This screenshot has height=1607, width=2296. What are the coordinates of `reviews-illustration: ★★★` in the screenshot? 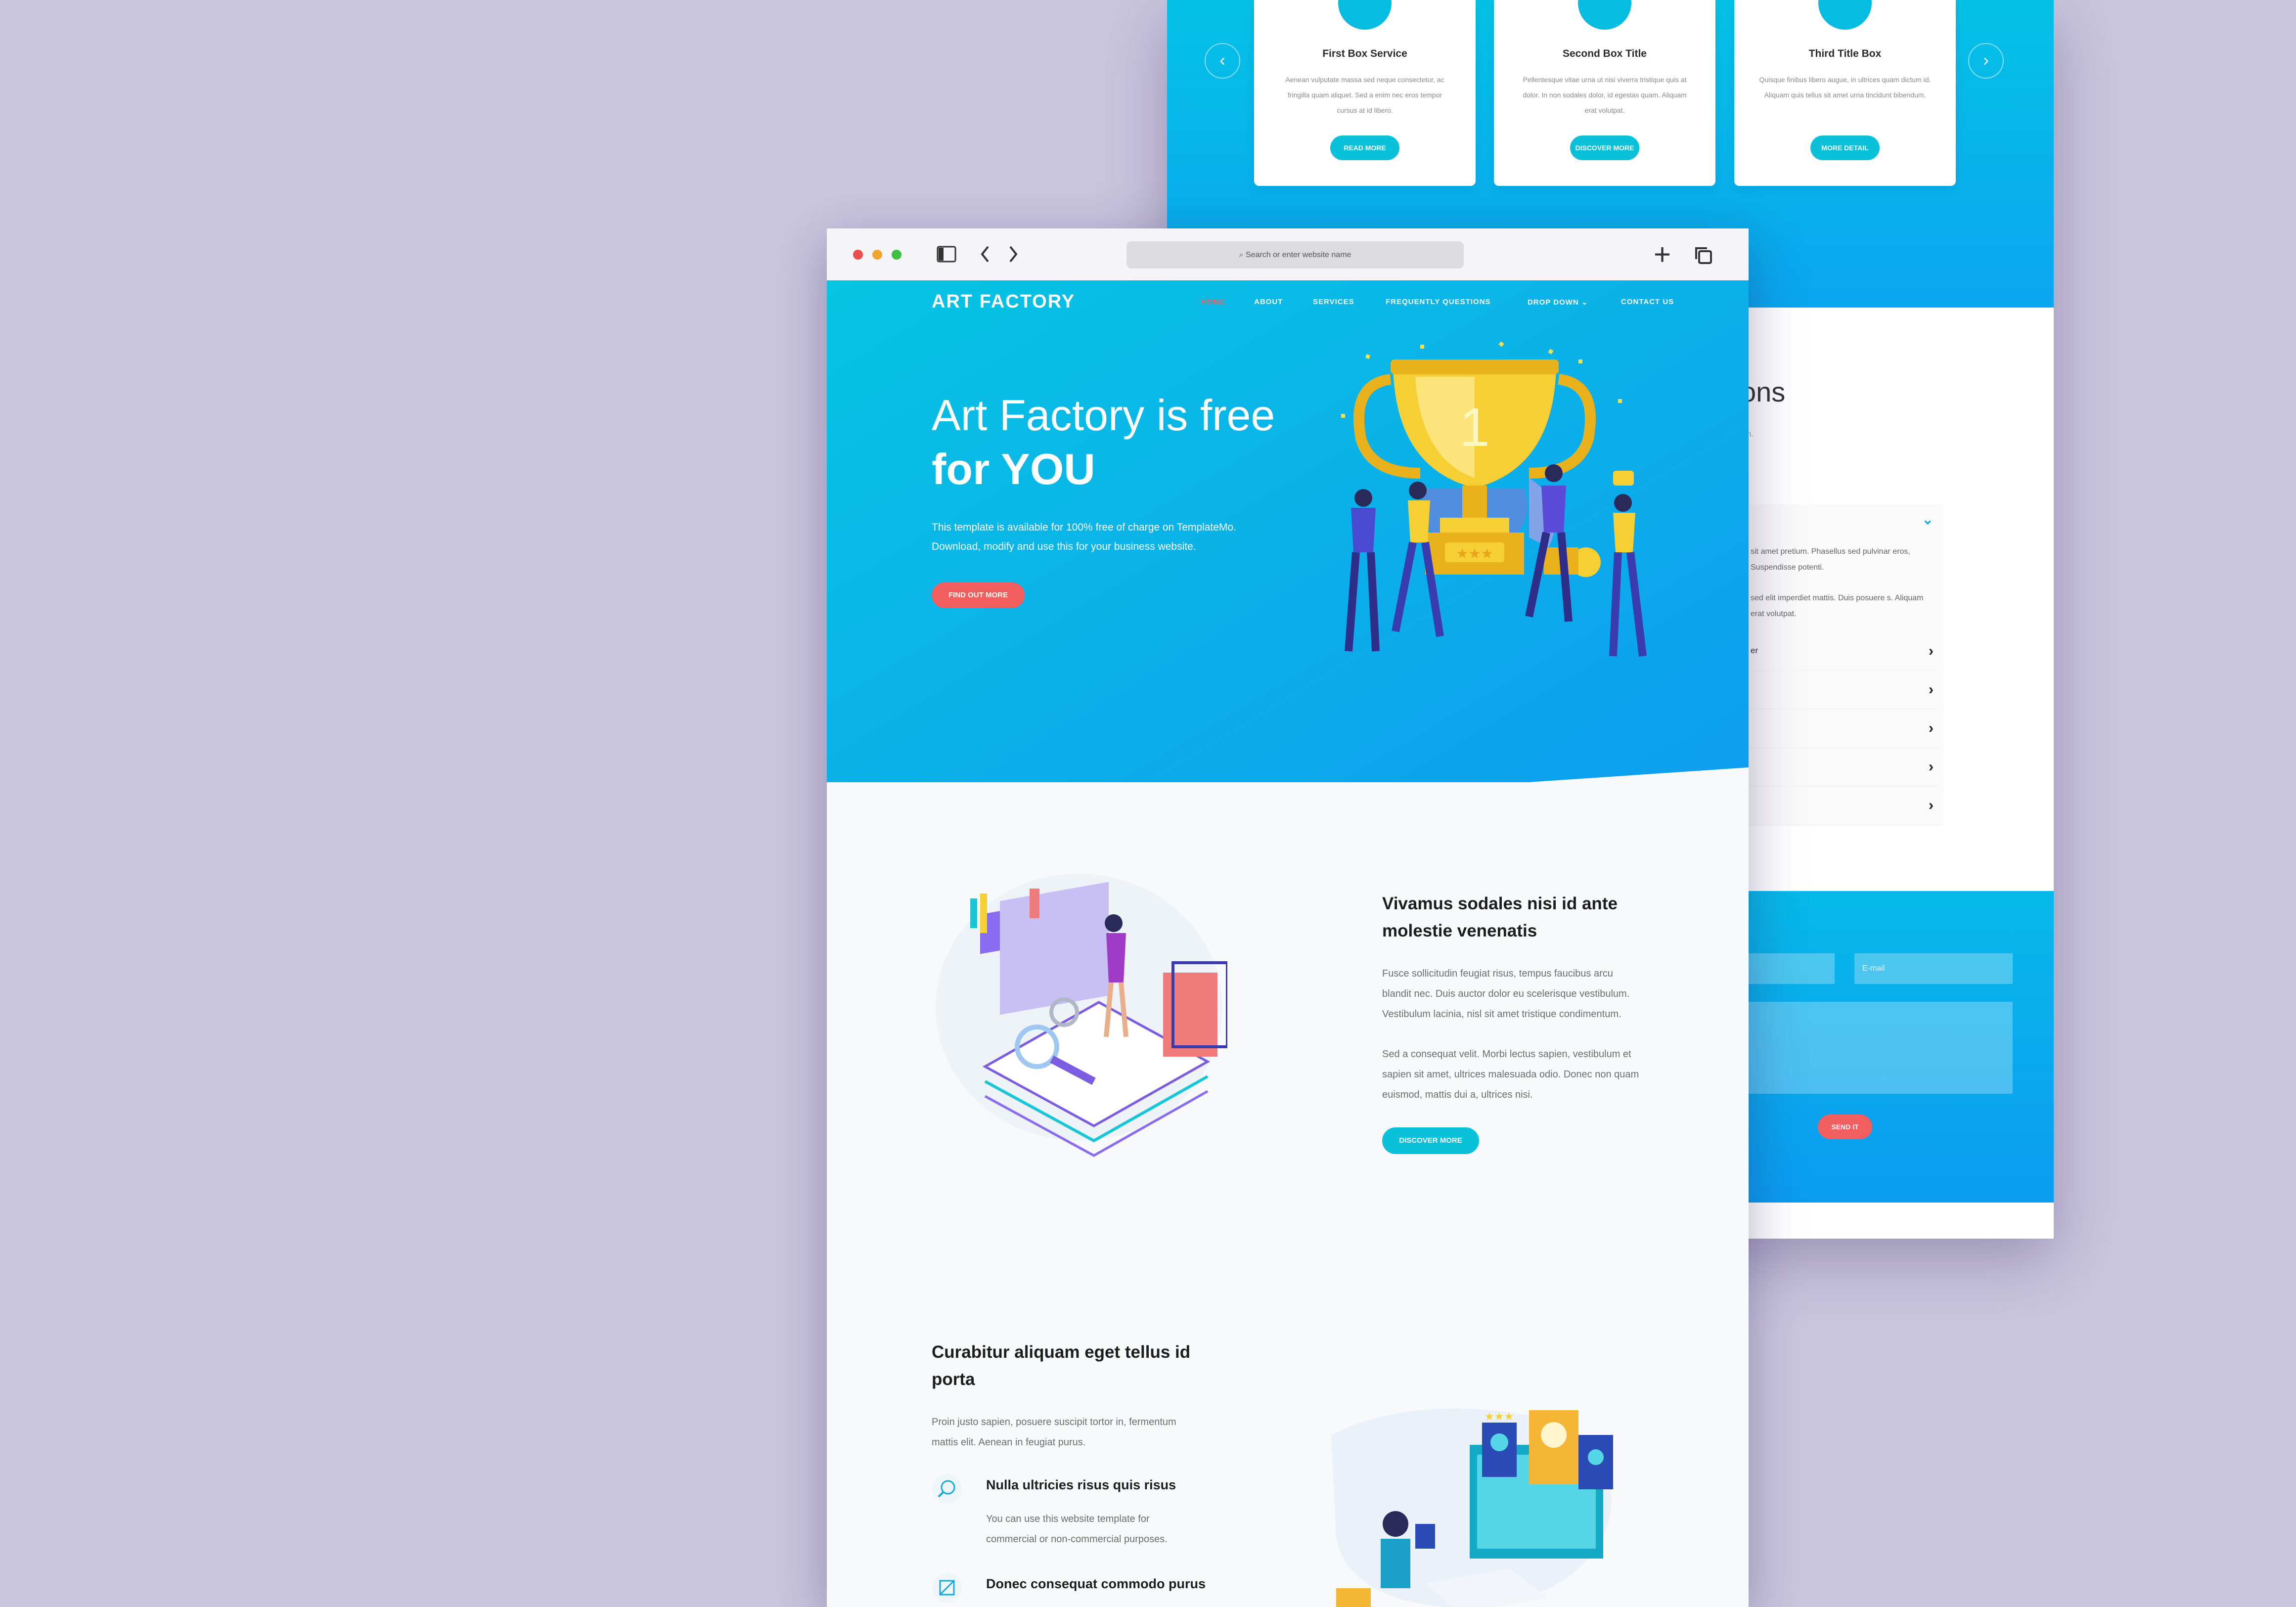 It's located at (1472, 1507).